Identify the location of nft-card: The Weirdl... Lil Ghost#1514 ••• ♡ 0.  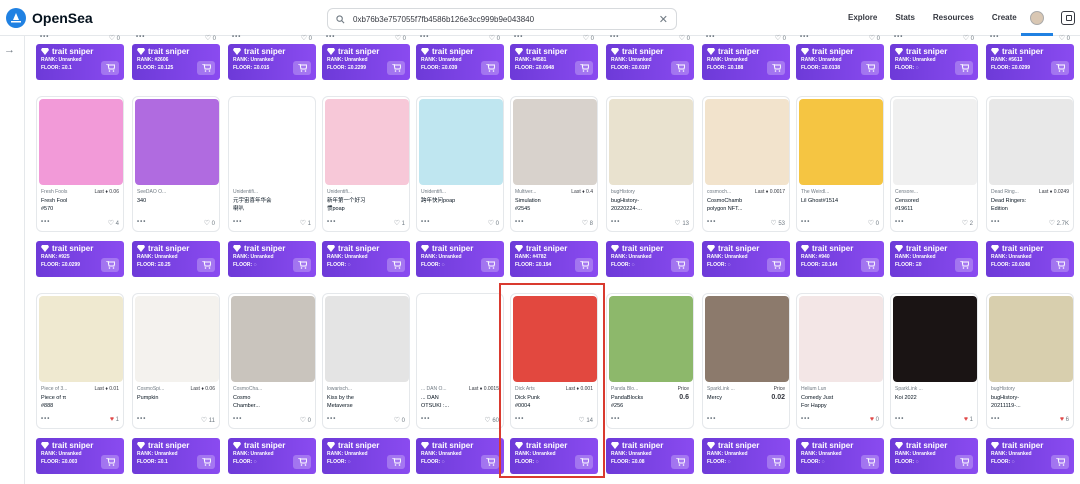
(840, 164).